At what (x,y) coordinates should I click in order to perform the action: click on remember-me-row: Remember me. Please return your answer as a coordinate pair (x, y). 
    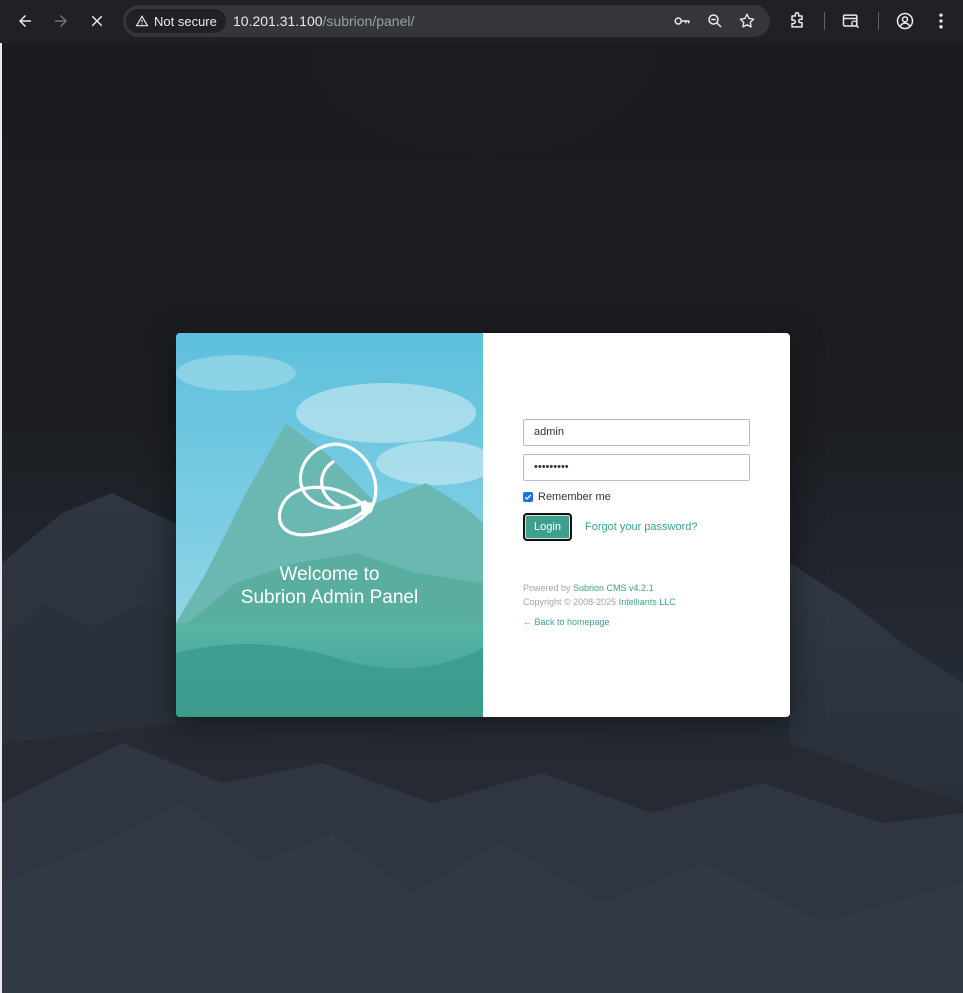
    Looking at the image, I should click on (567, 497).